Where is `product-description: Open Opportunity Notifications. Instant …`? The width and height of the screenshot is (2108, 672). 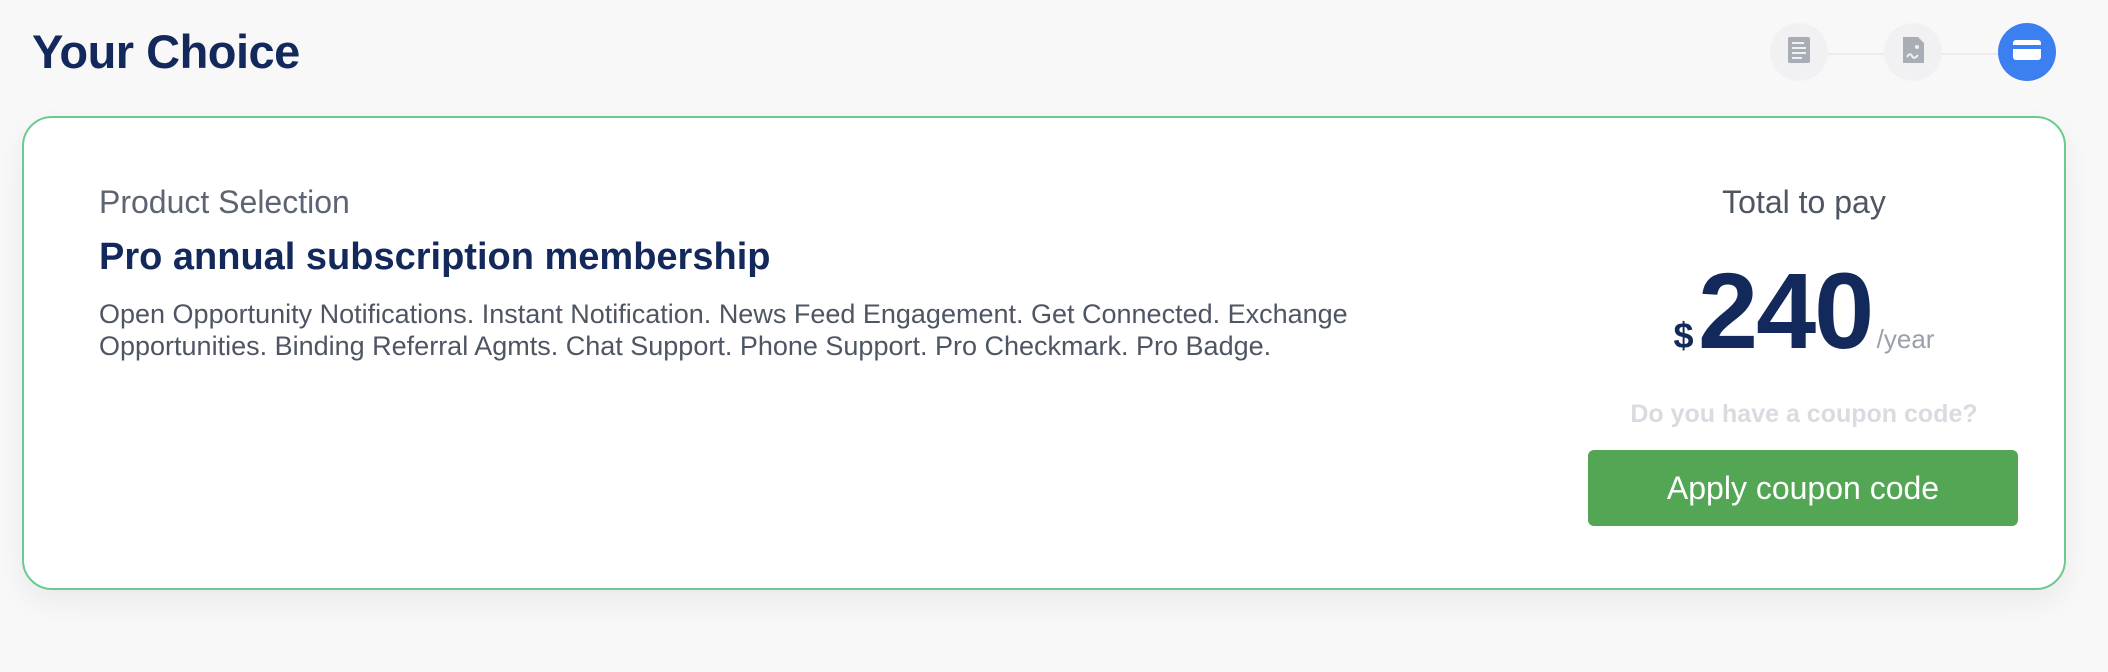
product-description: Open Opportunity Notifications. Instant … is located at coordinates (723, 330).